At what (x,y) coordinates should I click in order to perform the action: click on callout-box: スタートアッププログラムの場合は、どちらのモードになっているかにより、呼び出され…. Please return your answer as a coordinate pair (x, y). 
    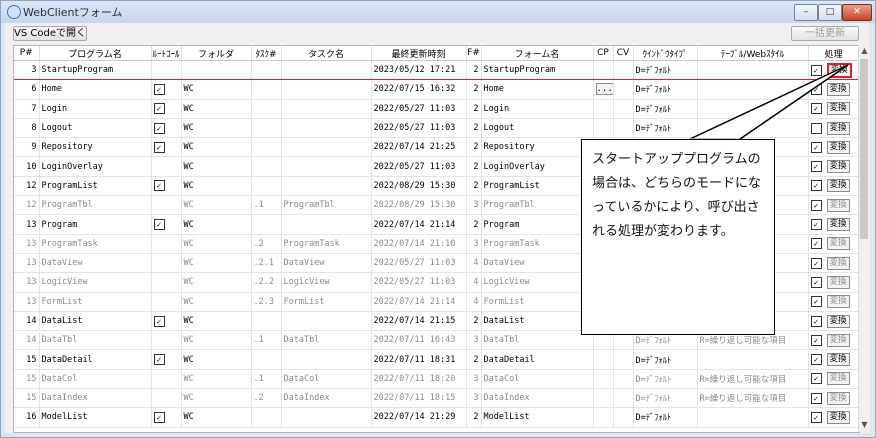
    Looking at the image, I should click on (678, 237).